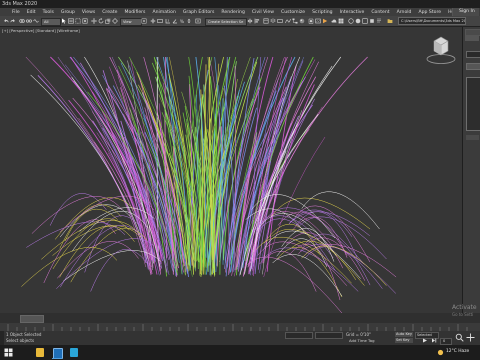 The width and height of the screenshot is (480, 360). I want to click on menu-customize: Customize, so click(293, 12).